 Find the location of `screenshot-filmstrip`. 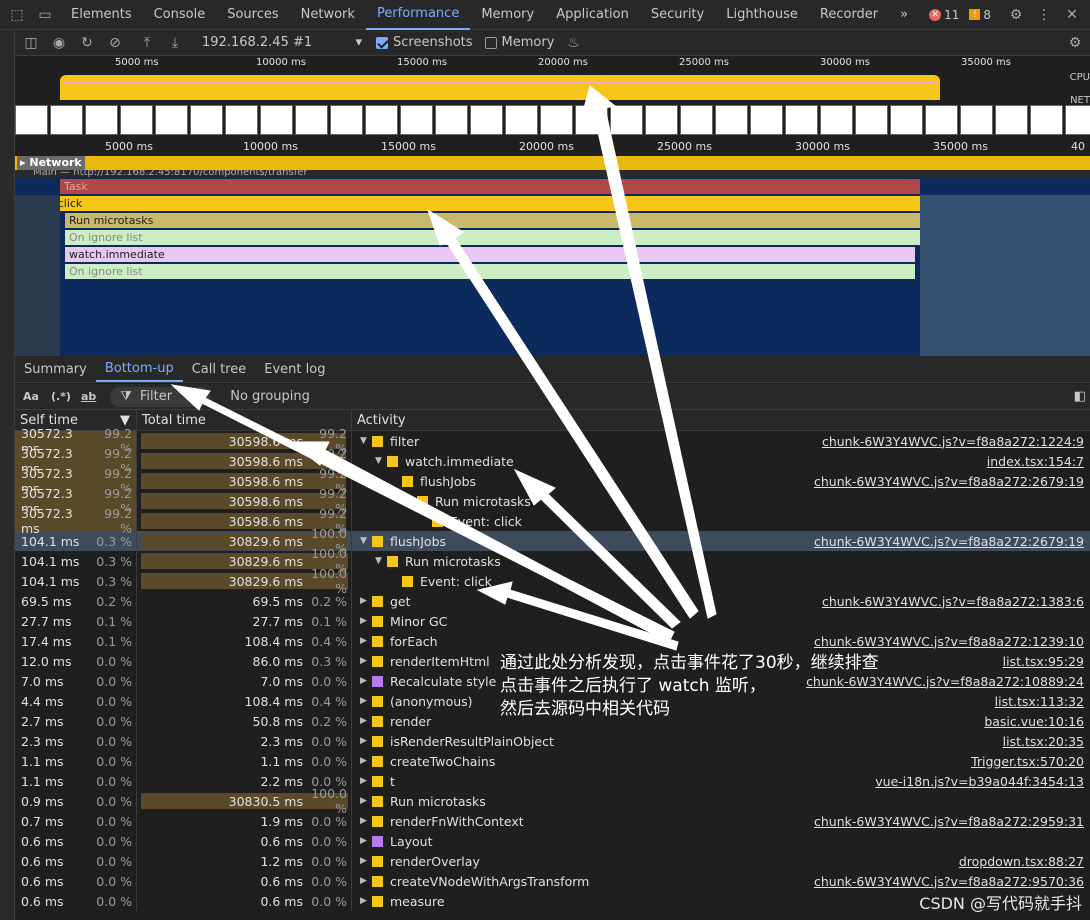

screenshot-filmstrip is located at coordinates (552, 121).